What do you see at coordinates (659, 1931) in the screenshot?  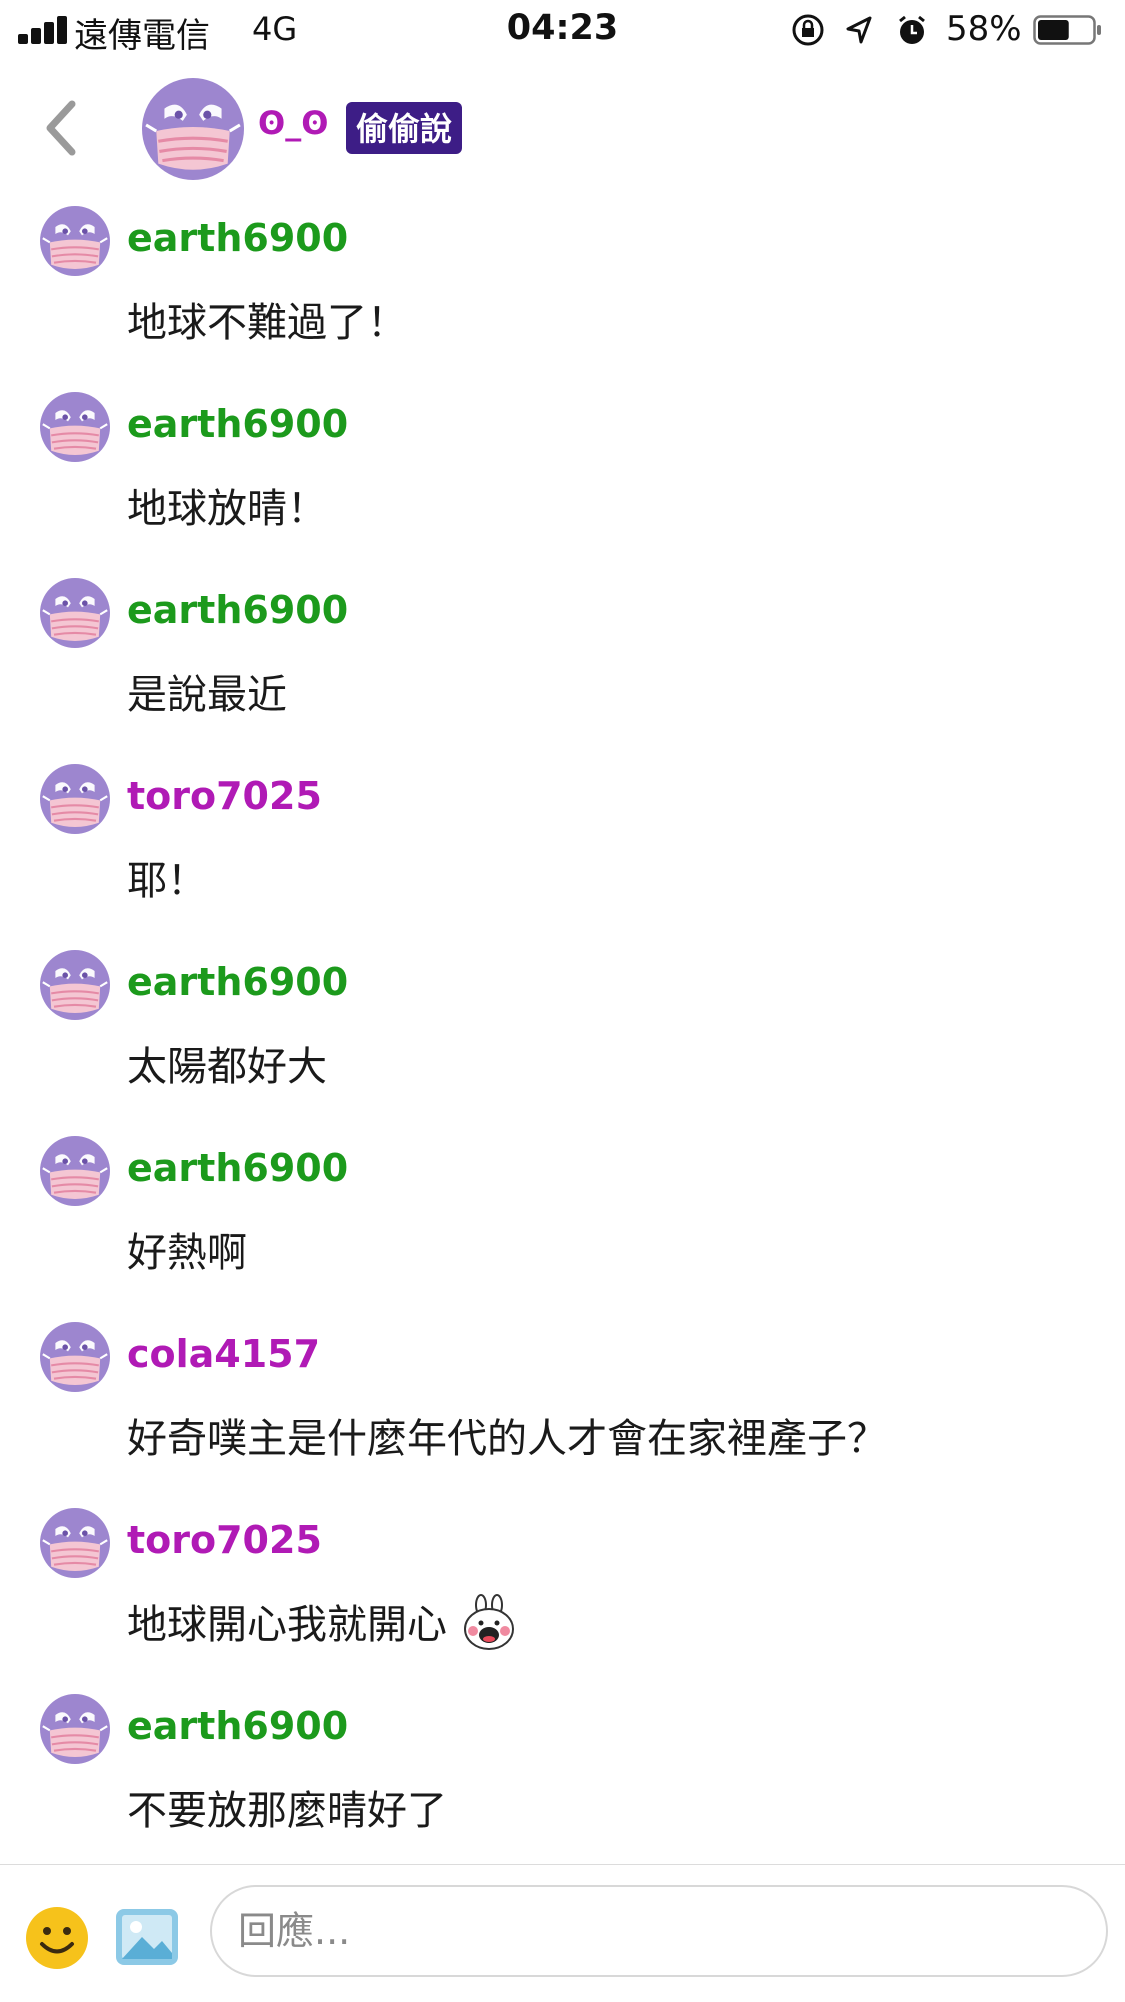 I see `reply-input` at bounding box center [659, 1931].